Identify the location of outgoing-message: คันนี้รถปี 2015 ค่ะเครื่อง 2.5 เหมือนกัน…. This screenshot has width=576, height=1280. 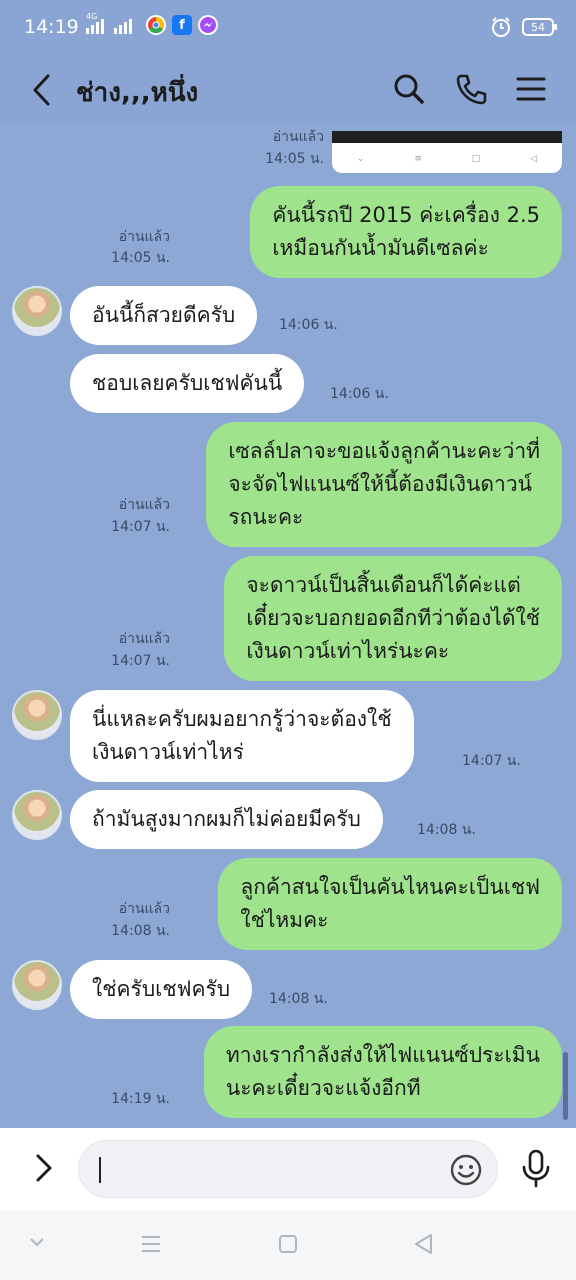
(406, 232).